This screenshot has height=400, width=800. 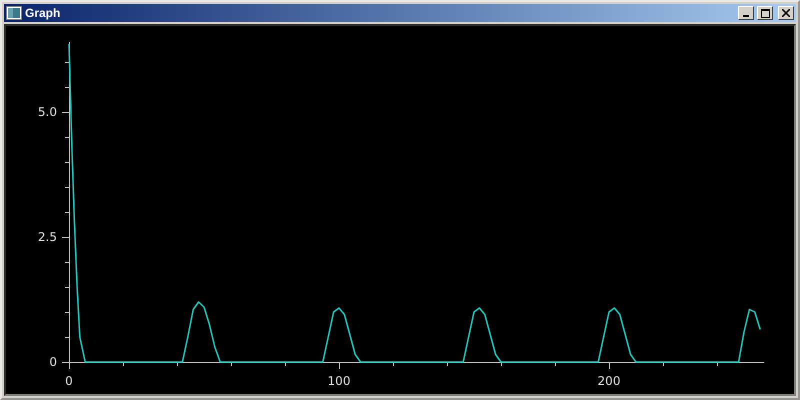 I want to click on y-tick-label: 0, so click(x=53, y=362).